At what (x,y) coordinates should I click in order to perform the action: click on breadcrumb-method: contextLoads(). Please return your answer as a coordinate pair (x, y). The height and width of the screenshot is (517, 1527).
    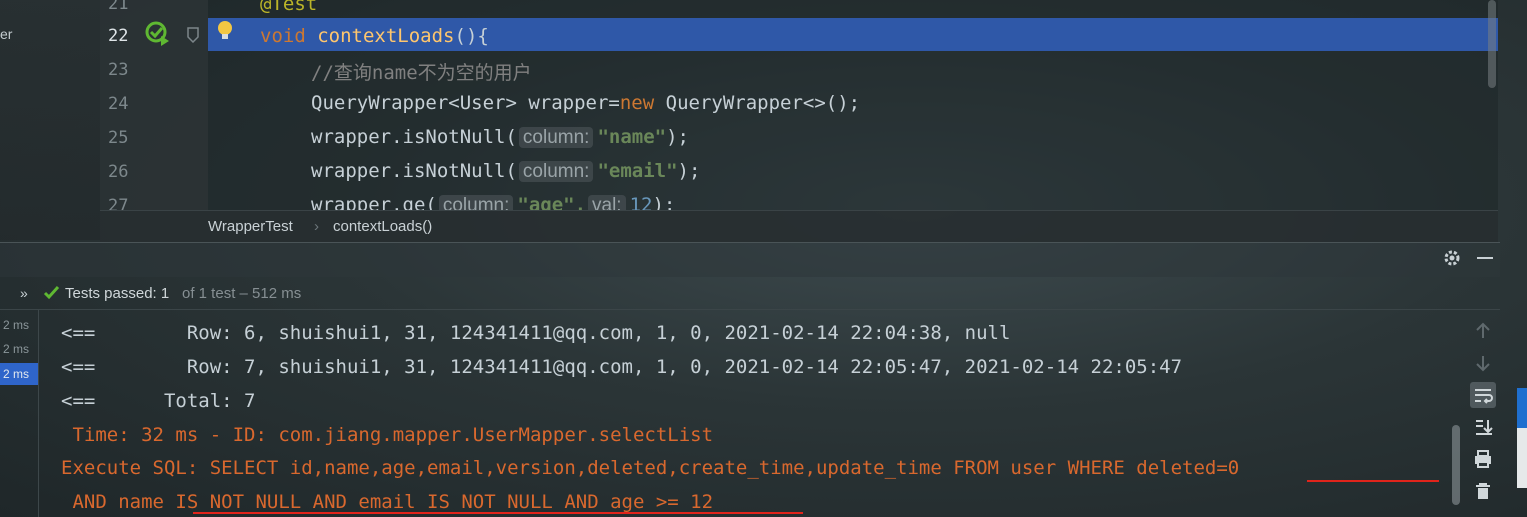
    Looking at the image, I should click on (382, 226).